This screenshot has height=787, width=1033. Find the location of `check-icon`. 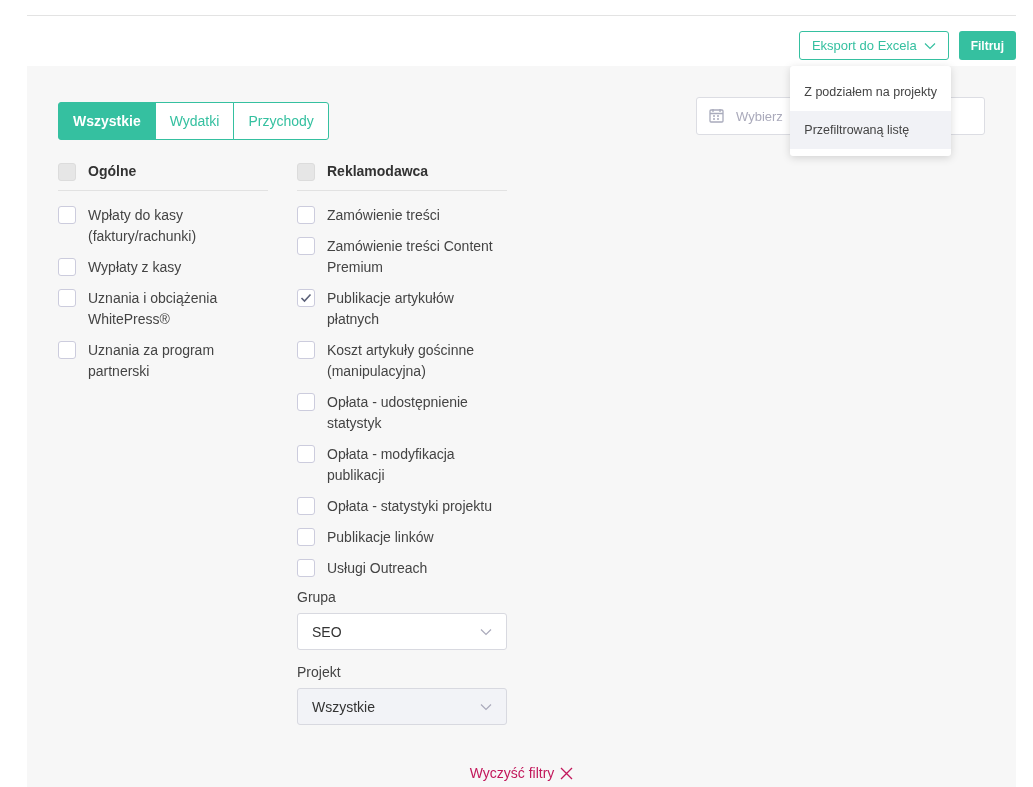

check-icon is located at coordinates (306, 298).